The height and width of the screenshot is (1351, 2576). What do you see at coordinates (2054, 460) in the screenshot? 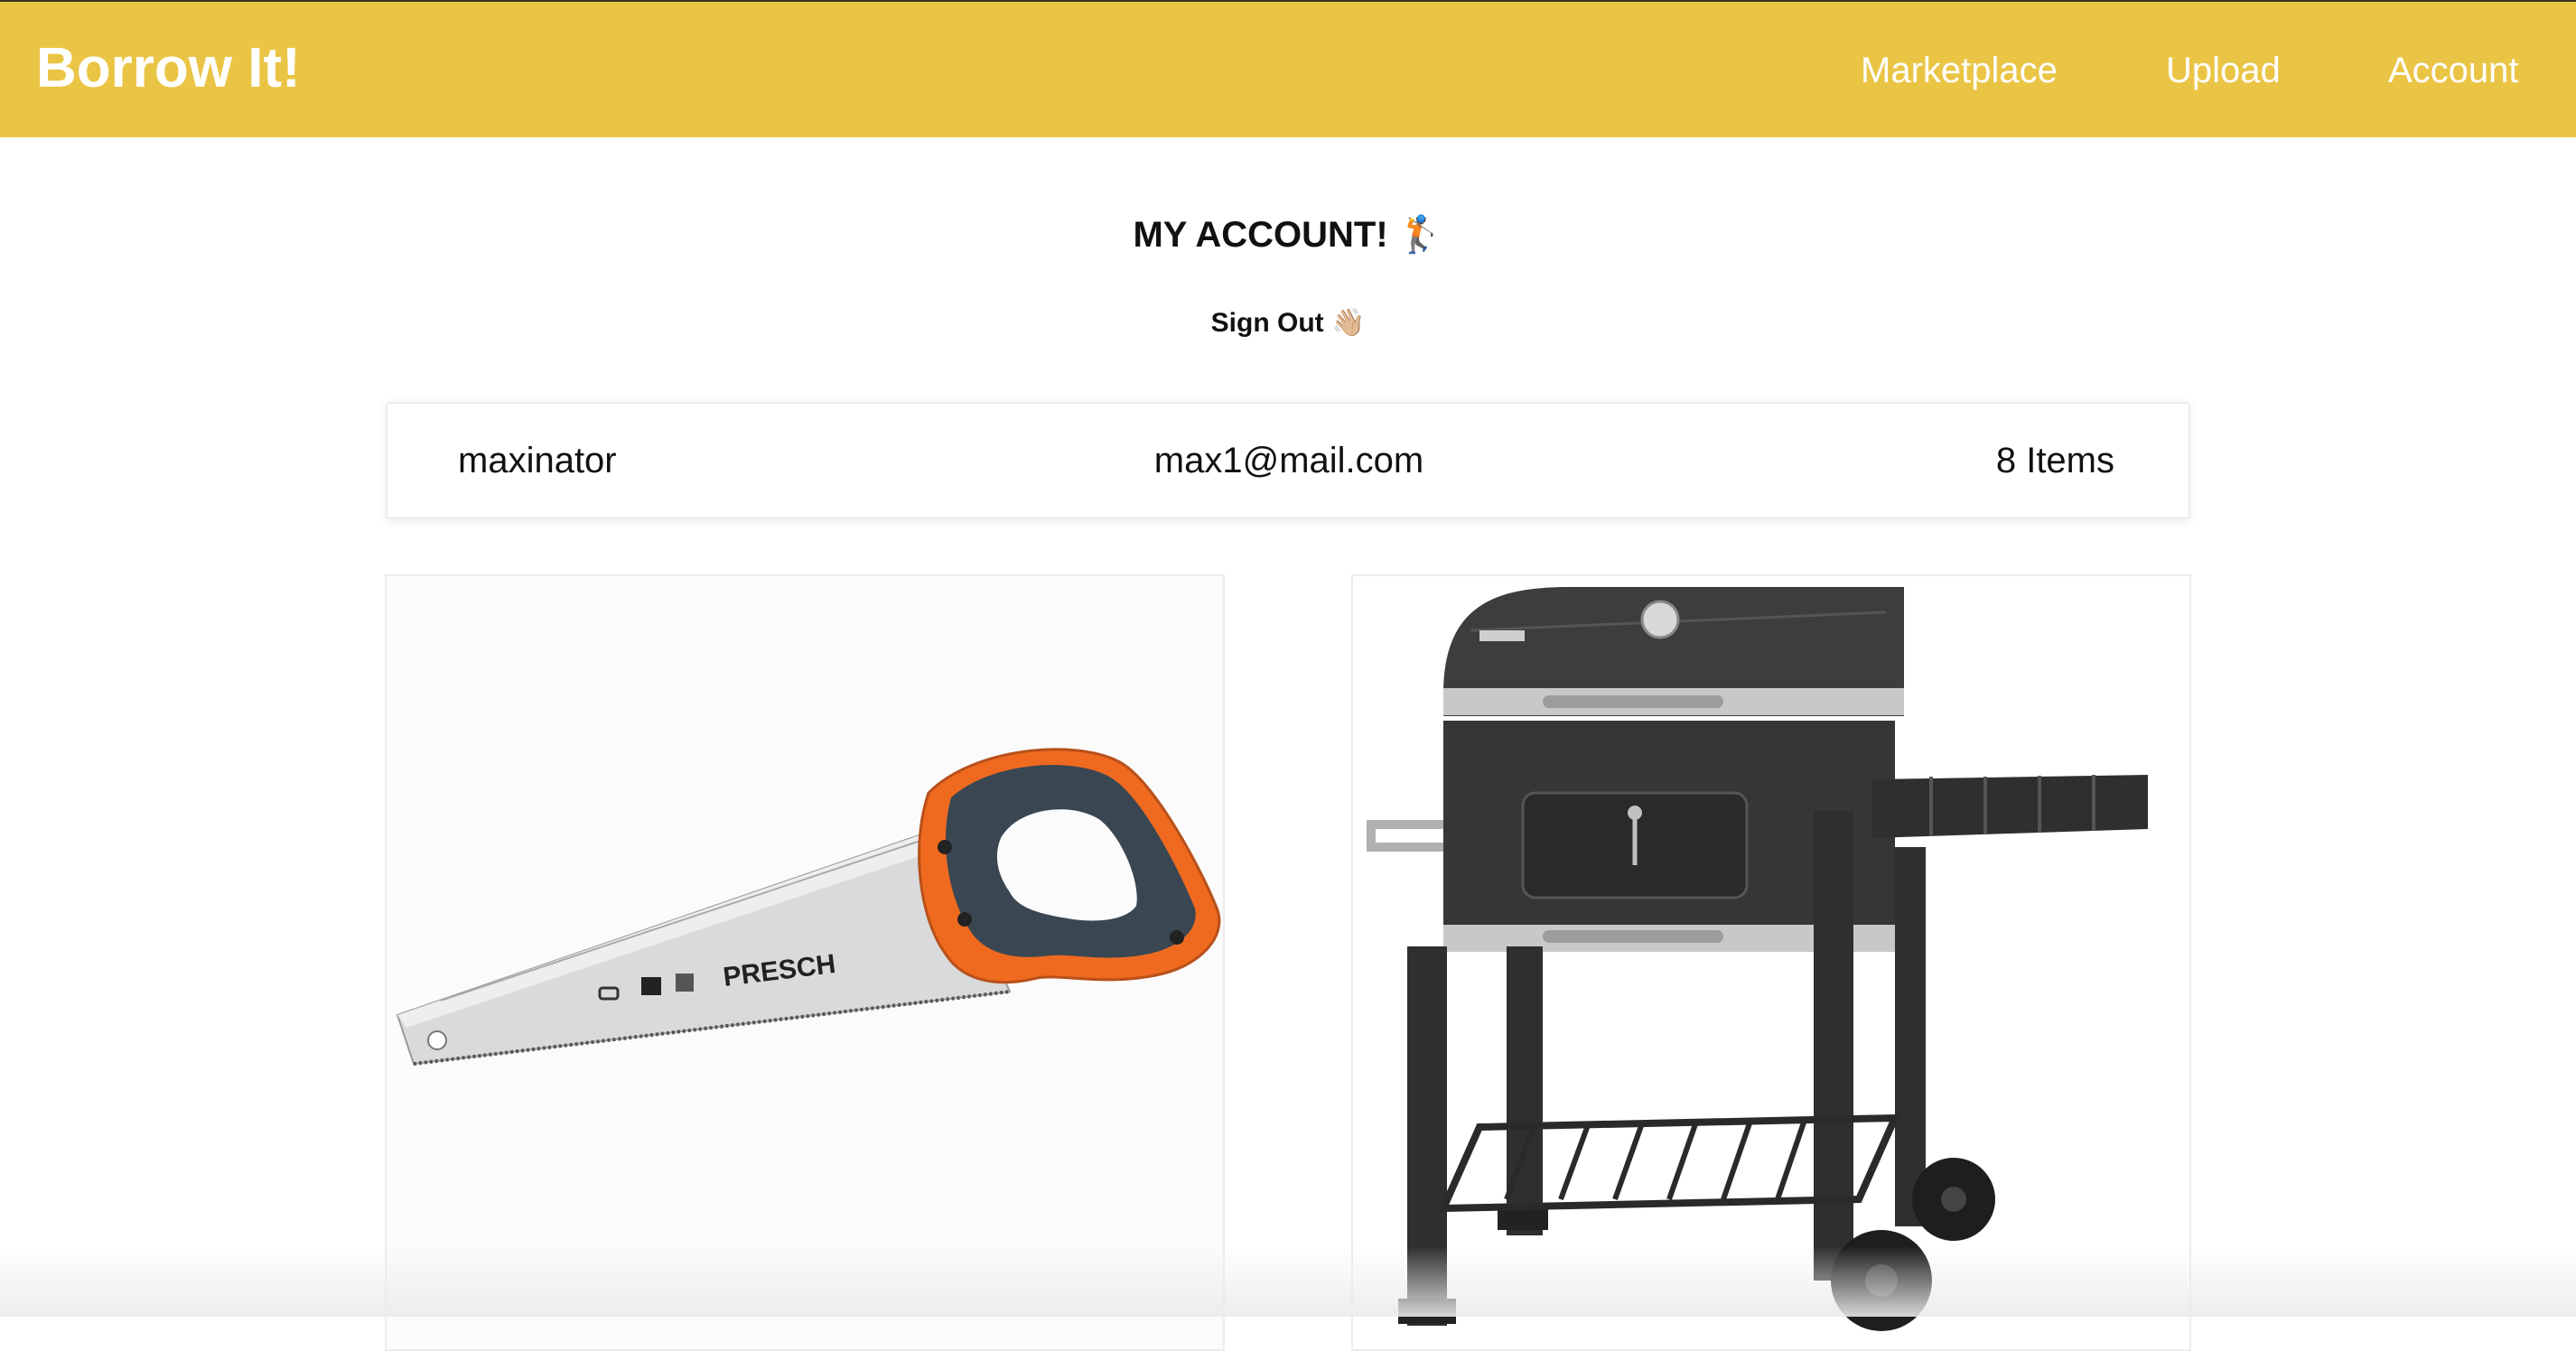
I see `item-count-text: 8 Items` at bounding box center [2054, 460].